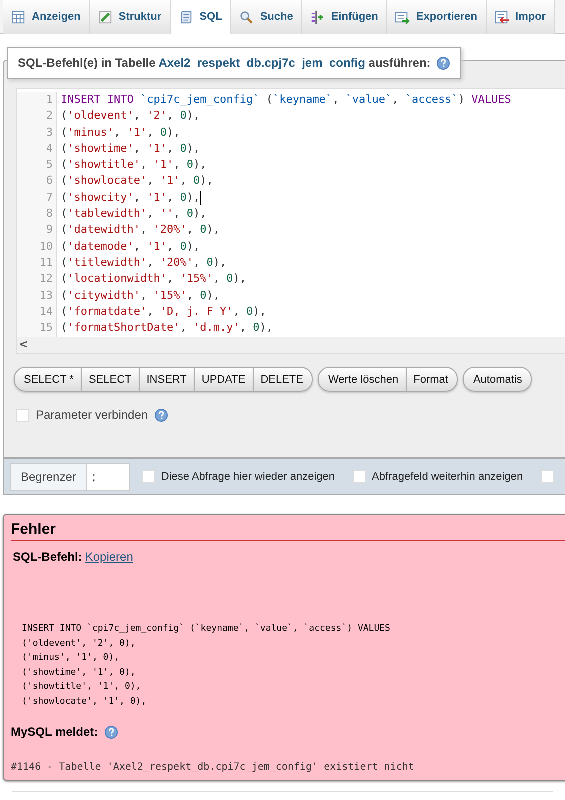  I want to click on checkbox-label: Parameter verbinden, so click(92, 415).